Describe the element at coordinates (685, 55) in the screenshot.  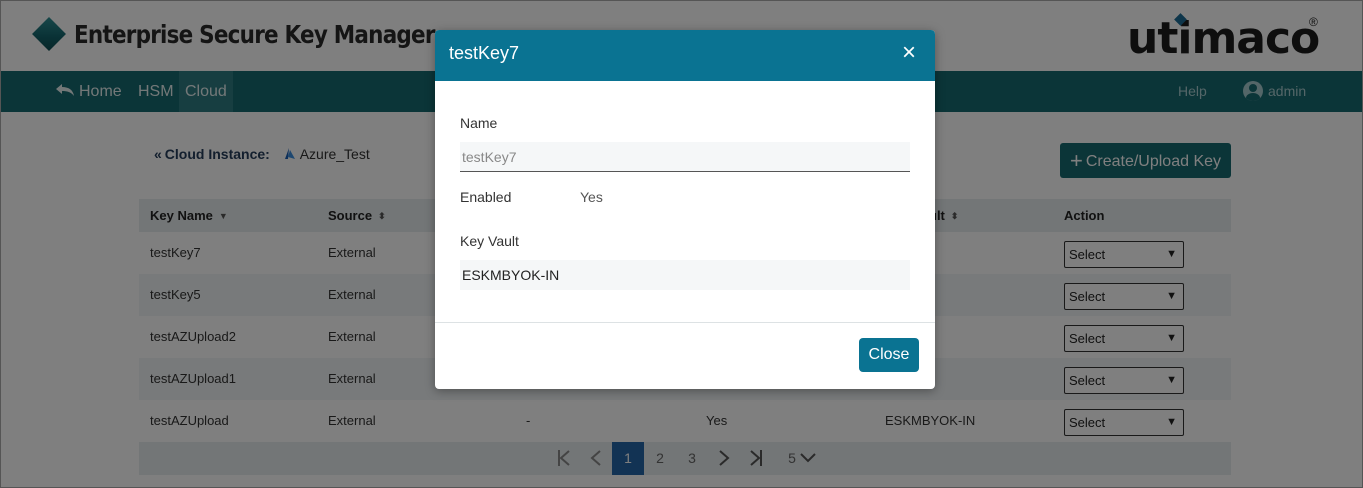
I see `dialog-header: testKey7 ×` at that location.